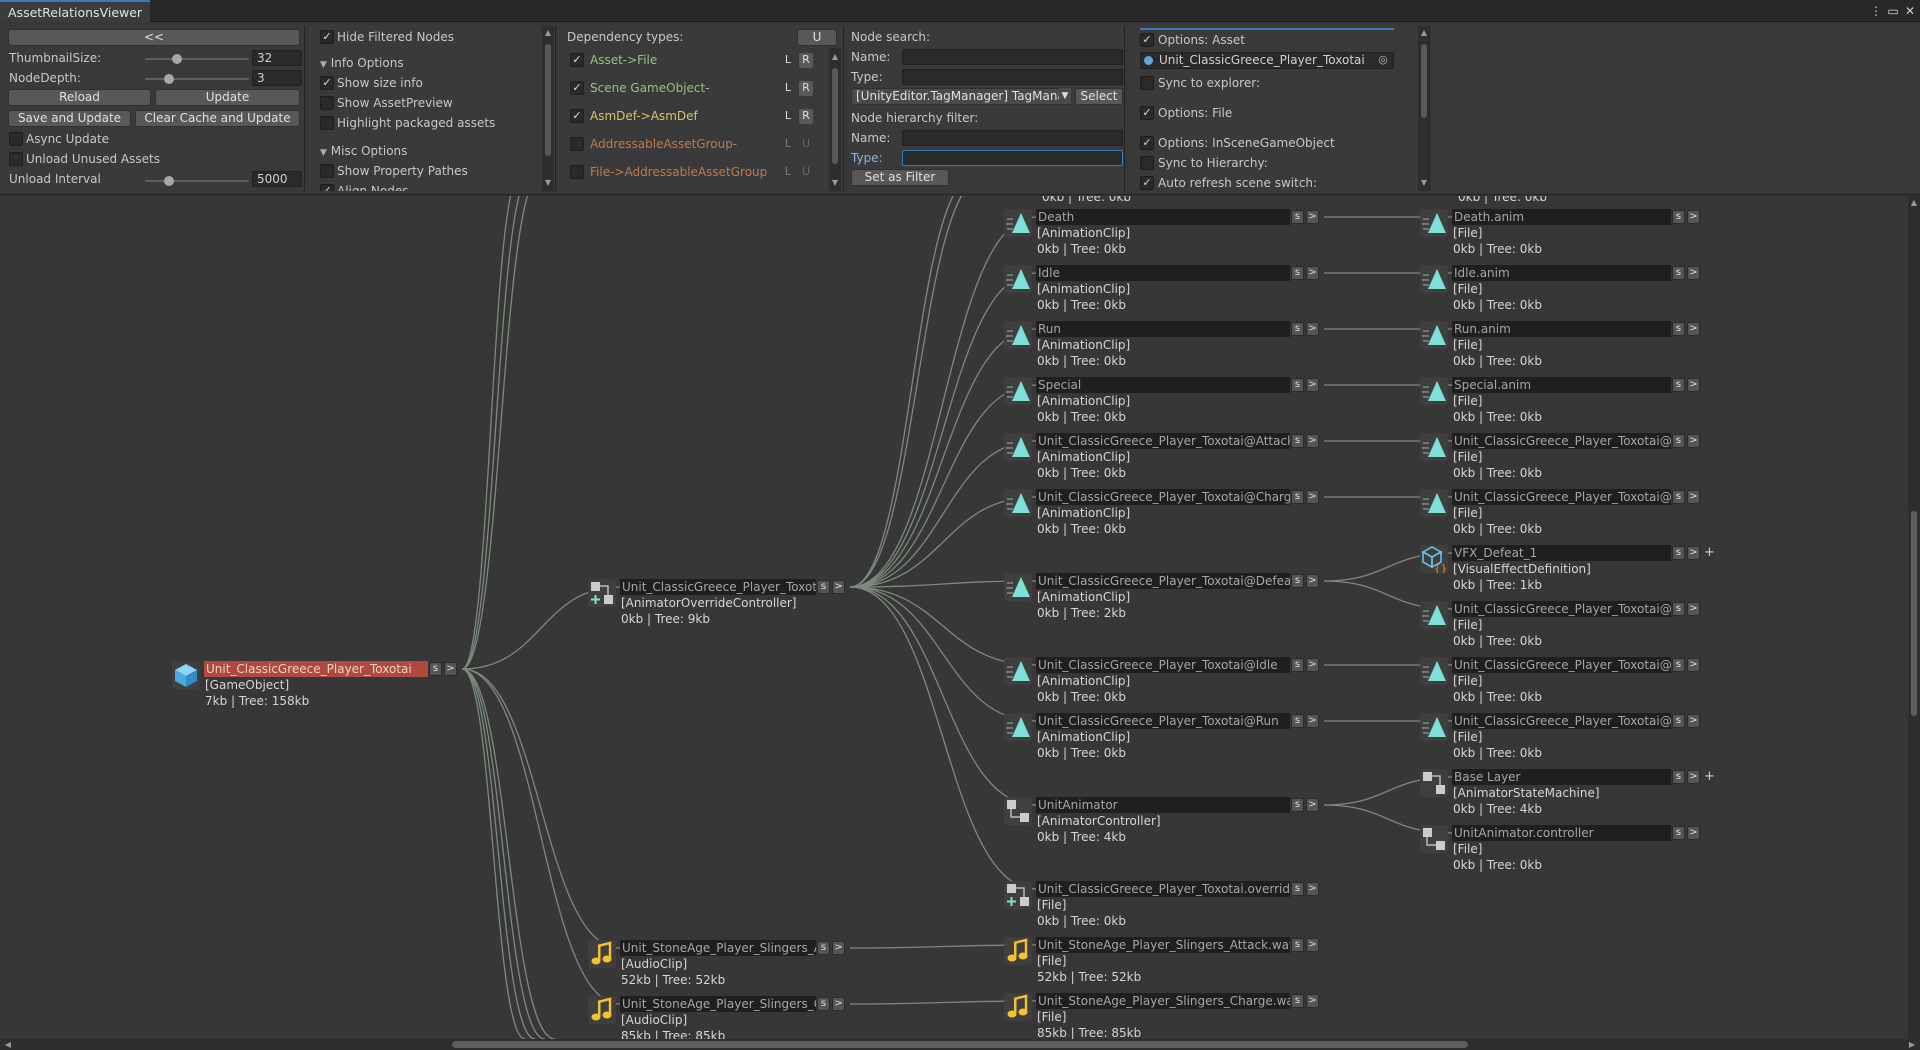 This screenshot has width=1920, height=1050. Describe the element at coordinates (1179, 233) in the screenshot. I see `graph-node: Death s > [AnimationClip] 0kb | Tree: 0kb` at that location.